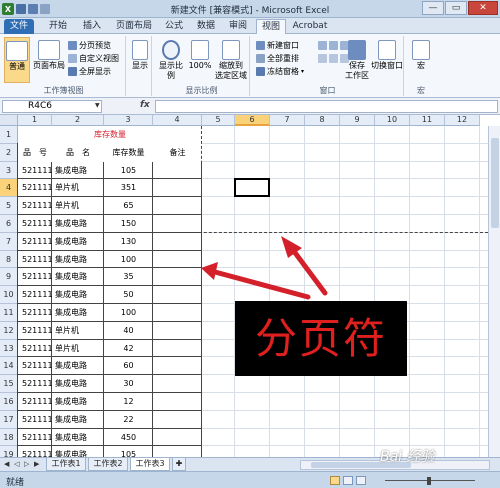  What do you see at coordinates (128, 277) in the screenshot?
I see `table-cell-qty: 35` at bounding box center [128, 277].